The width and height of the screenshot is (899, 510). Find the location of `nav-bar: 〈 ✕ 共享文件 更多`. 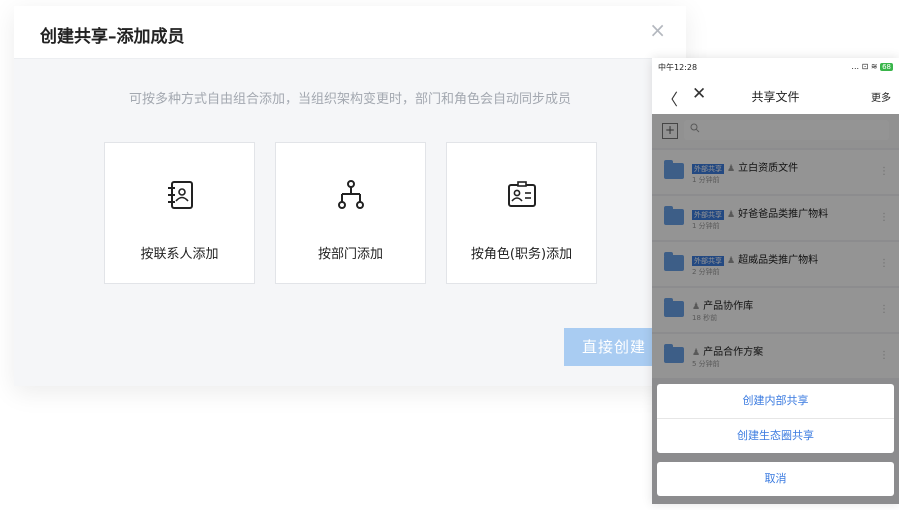

nav-bar: 〈 ✕ 共享文件 更多 is located at coordinates (775, 96).